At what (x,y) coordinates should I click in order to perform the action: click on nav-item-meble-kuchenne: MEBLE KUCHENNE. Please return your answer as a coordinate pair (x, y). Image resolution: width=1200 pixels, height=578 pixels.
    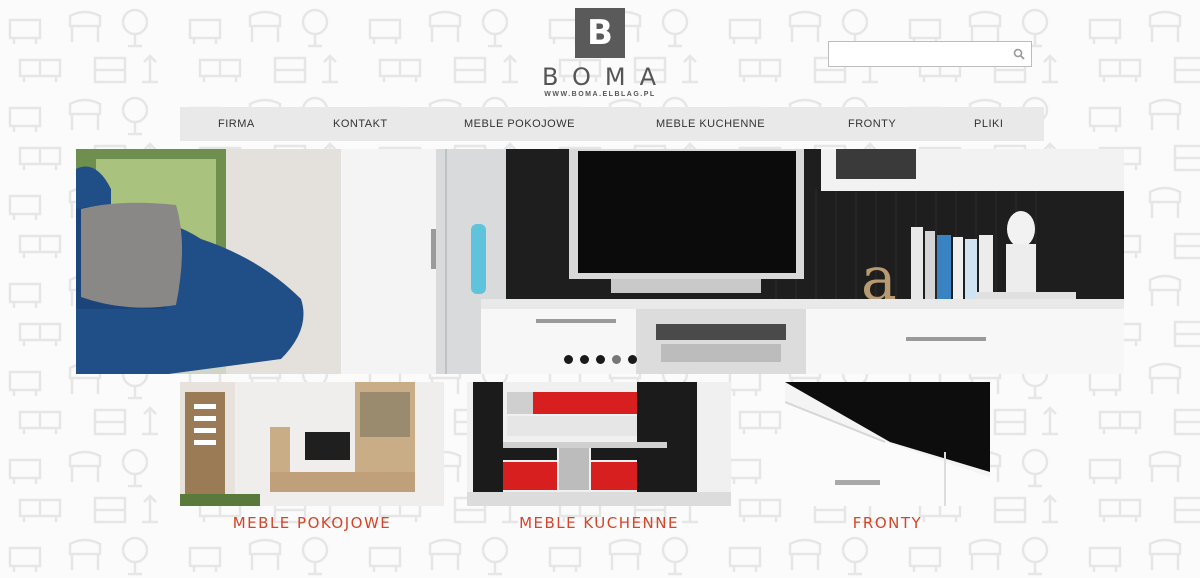
    Looking at the image, I should click on (710, 124).